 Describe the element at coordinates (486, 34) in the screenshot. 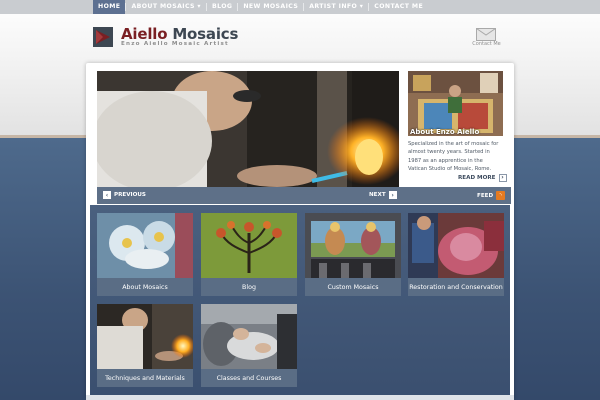

I see `envelope-icon` at that location.